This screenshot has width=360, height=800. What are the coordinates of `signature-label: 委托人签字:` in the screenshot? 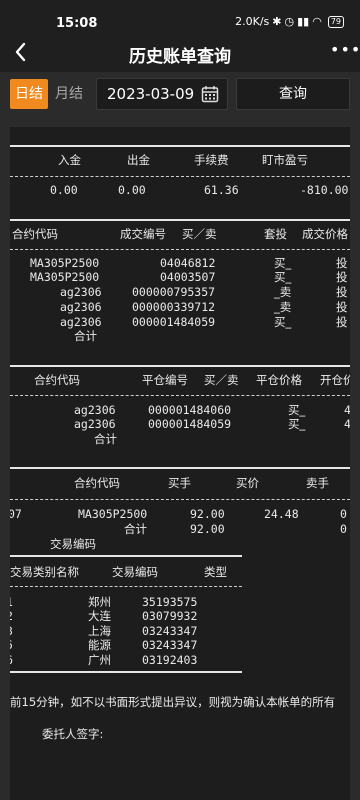 It's located at (73, 734).